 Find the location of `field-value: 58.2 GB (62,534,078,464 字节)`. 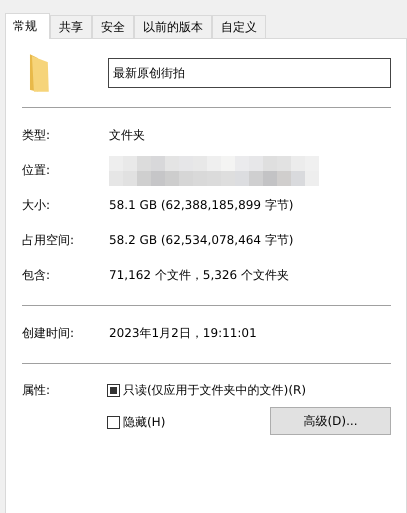

field-value: 58.2 GB (62,534,078,464 字节) is located at coordinates (201, 240).